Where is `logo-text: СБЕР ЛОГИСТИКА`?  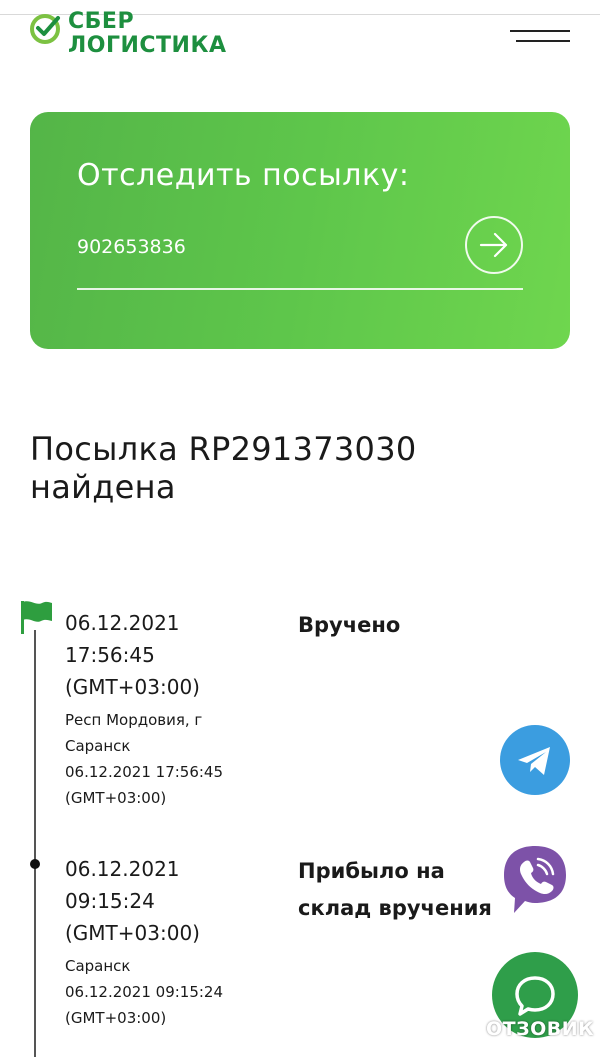
logo-text: СБЕР ЛОГИСТИКА is located at coordinates (147, 34).